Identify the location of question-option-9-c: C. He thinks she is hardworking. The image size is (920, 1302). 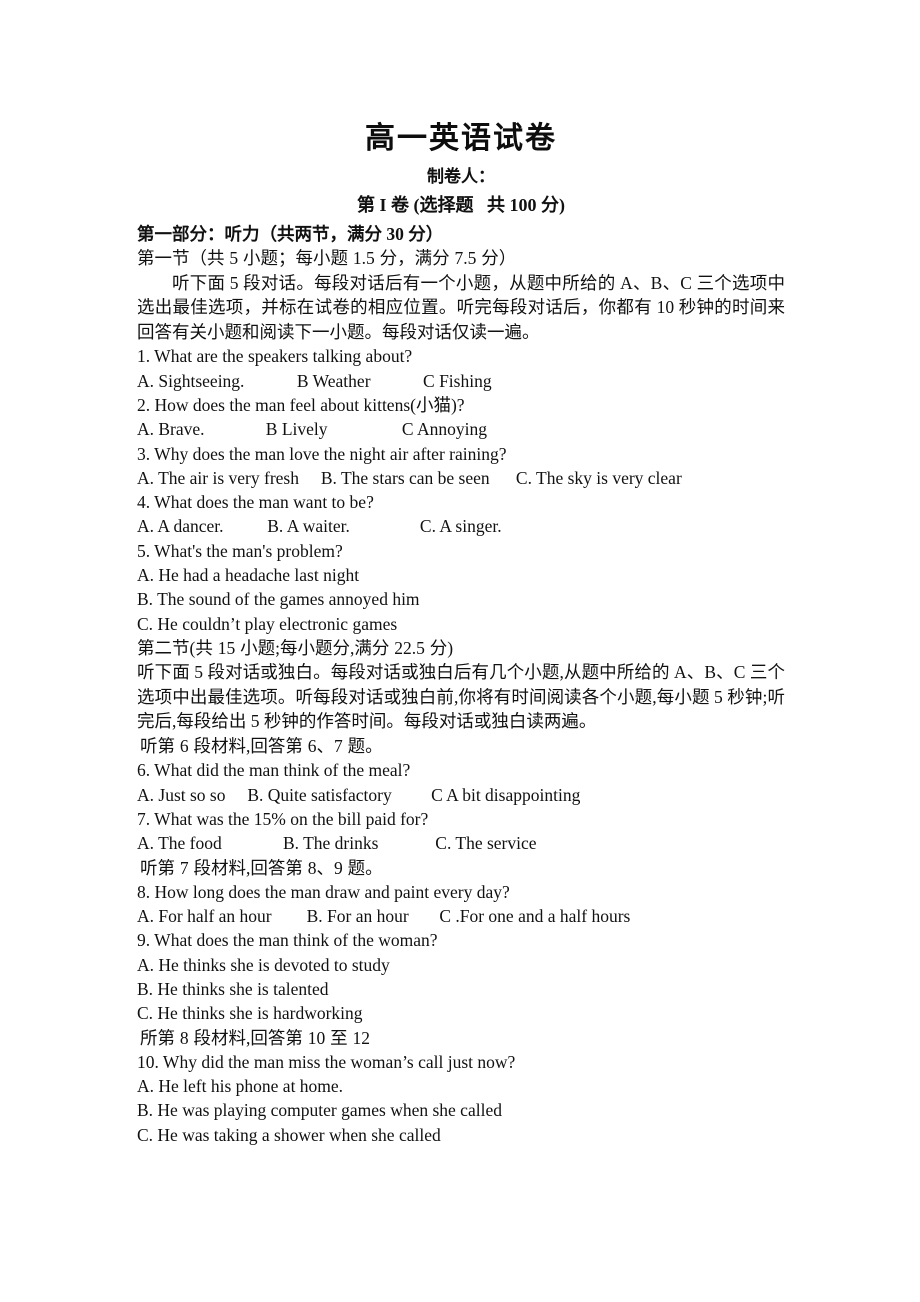
(250, 1013).